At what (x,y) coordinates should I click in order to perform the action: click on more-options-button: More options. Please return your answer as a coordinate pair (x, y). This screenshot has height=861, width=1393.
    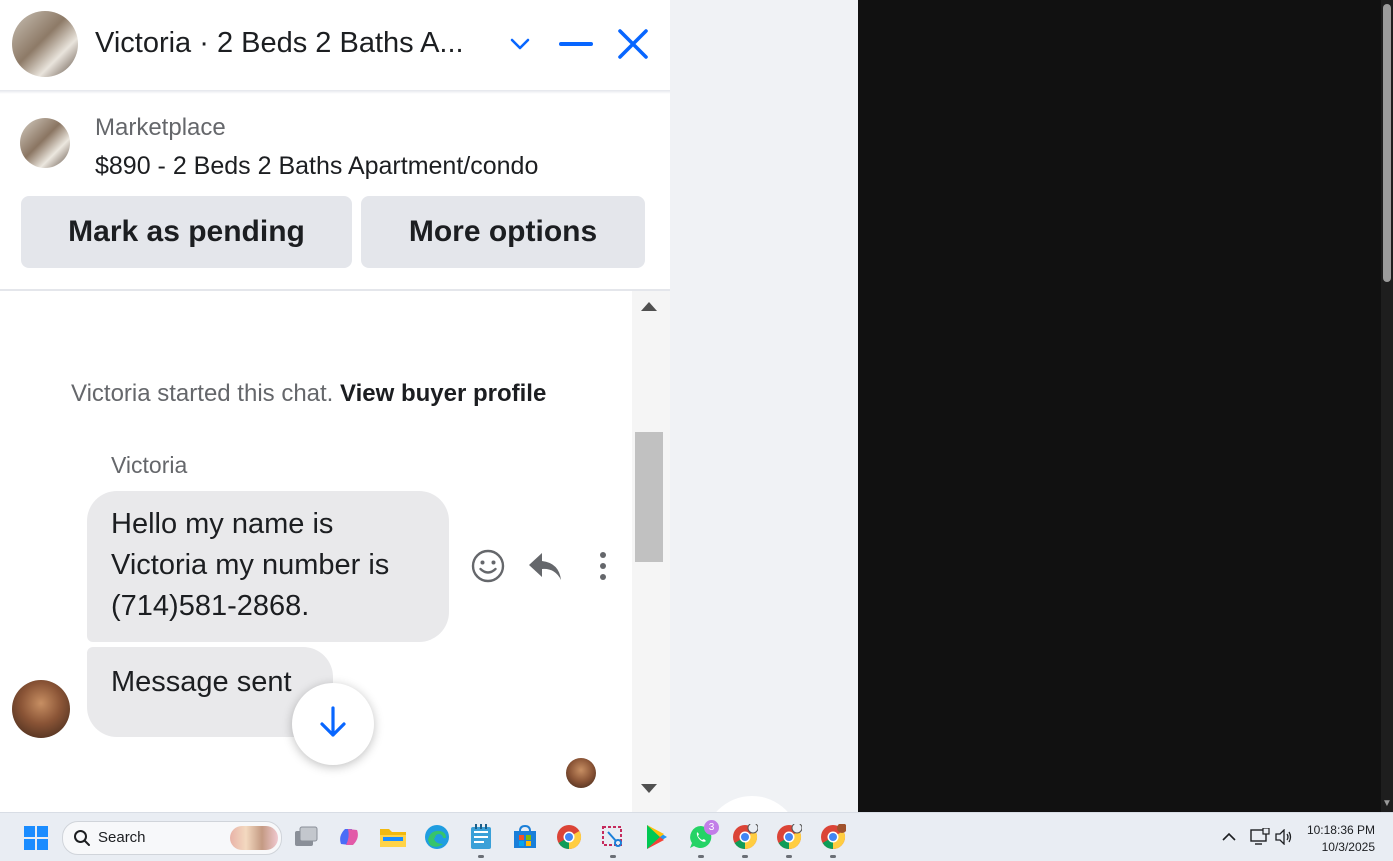
    Looking at the image, I should click on (503, 232).